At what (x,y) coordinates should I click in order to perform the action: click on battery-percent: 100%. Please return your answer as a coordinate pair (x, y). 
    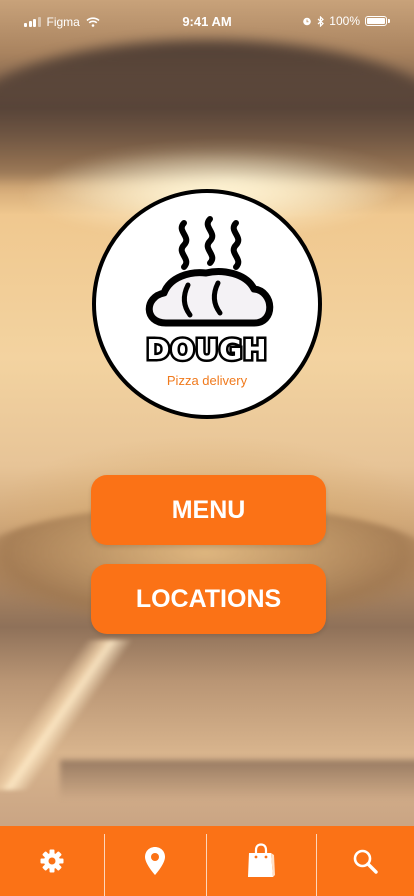
    Looking at the image, I should click on (344, 21).